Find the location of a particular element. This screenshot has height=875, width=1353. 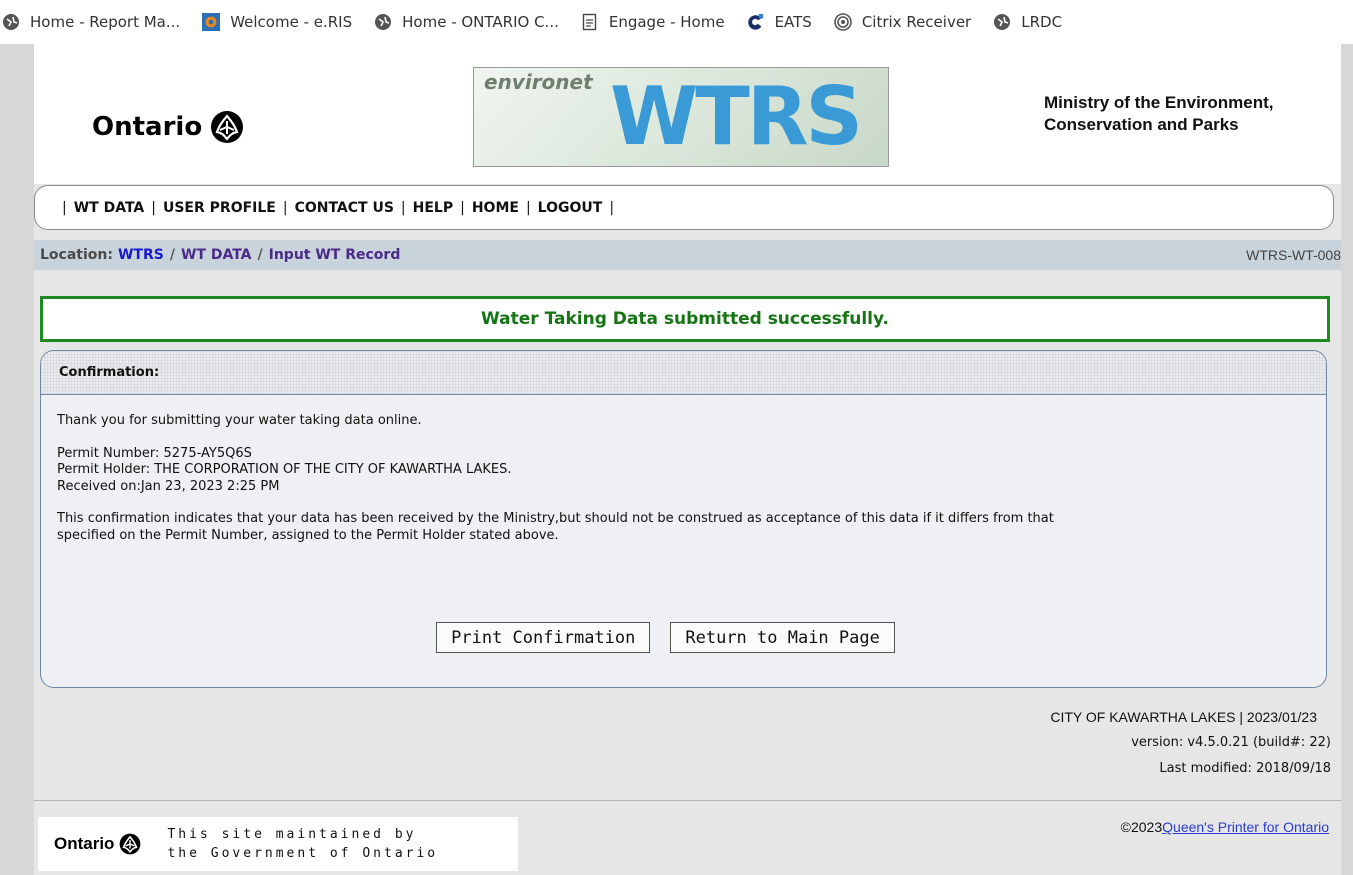

bookmark-label: Citrix Receiver is located at coordinates (916, 22).